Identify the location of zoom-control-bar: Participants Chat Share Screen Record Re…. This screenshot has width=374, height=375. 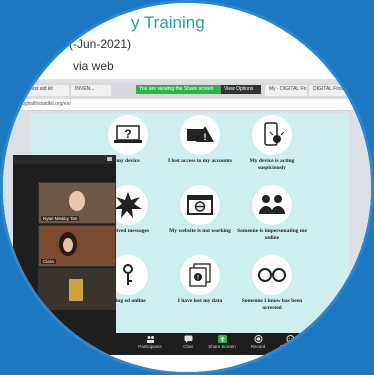
(187, 344).